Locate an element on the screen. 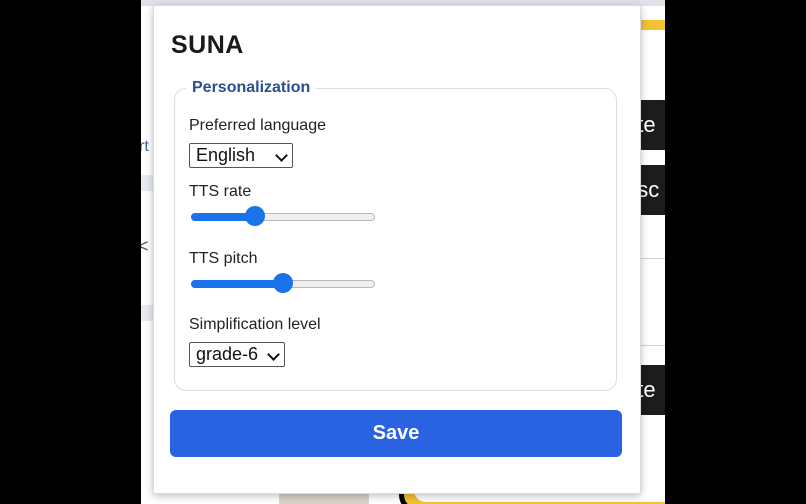 This screenshot has width=806, height=504. preferred-language-select: English is located at coordinates (241, 155).